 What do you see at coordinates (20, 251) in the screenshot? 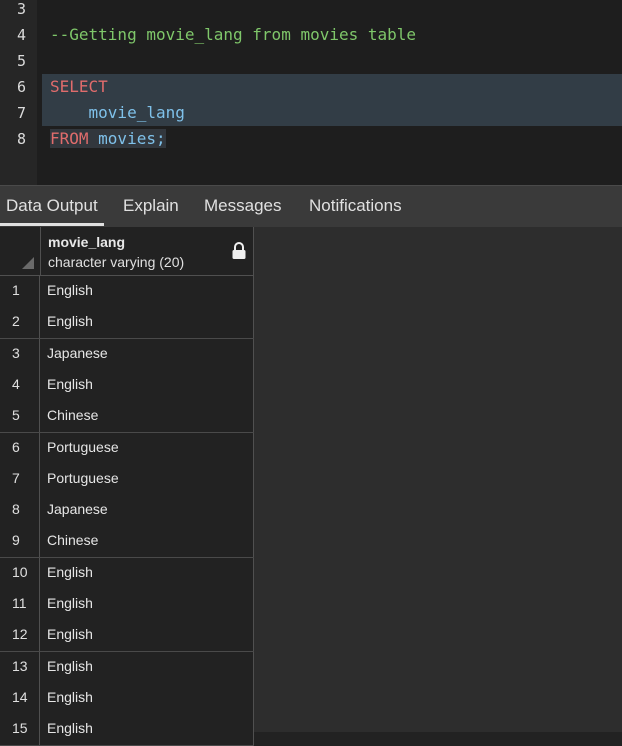
I see `select-all-corner` at bounding box center [20, 251].